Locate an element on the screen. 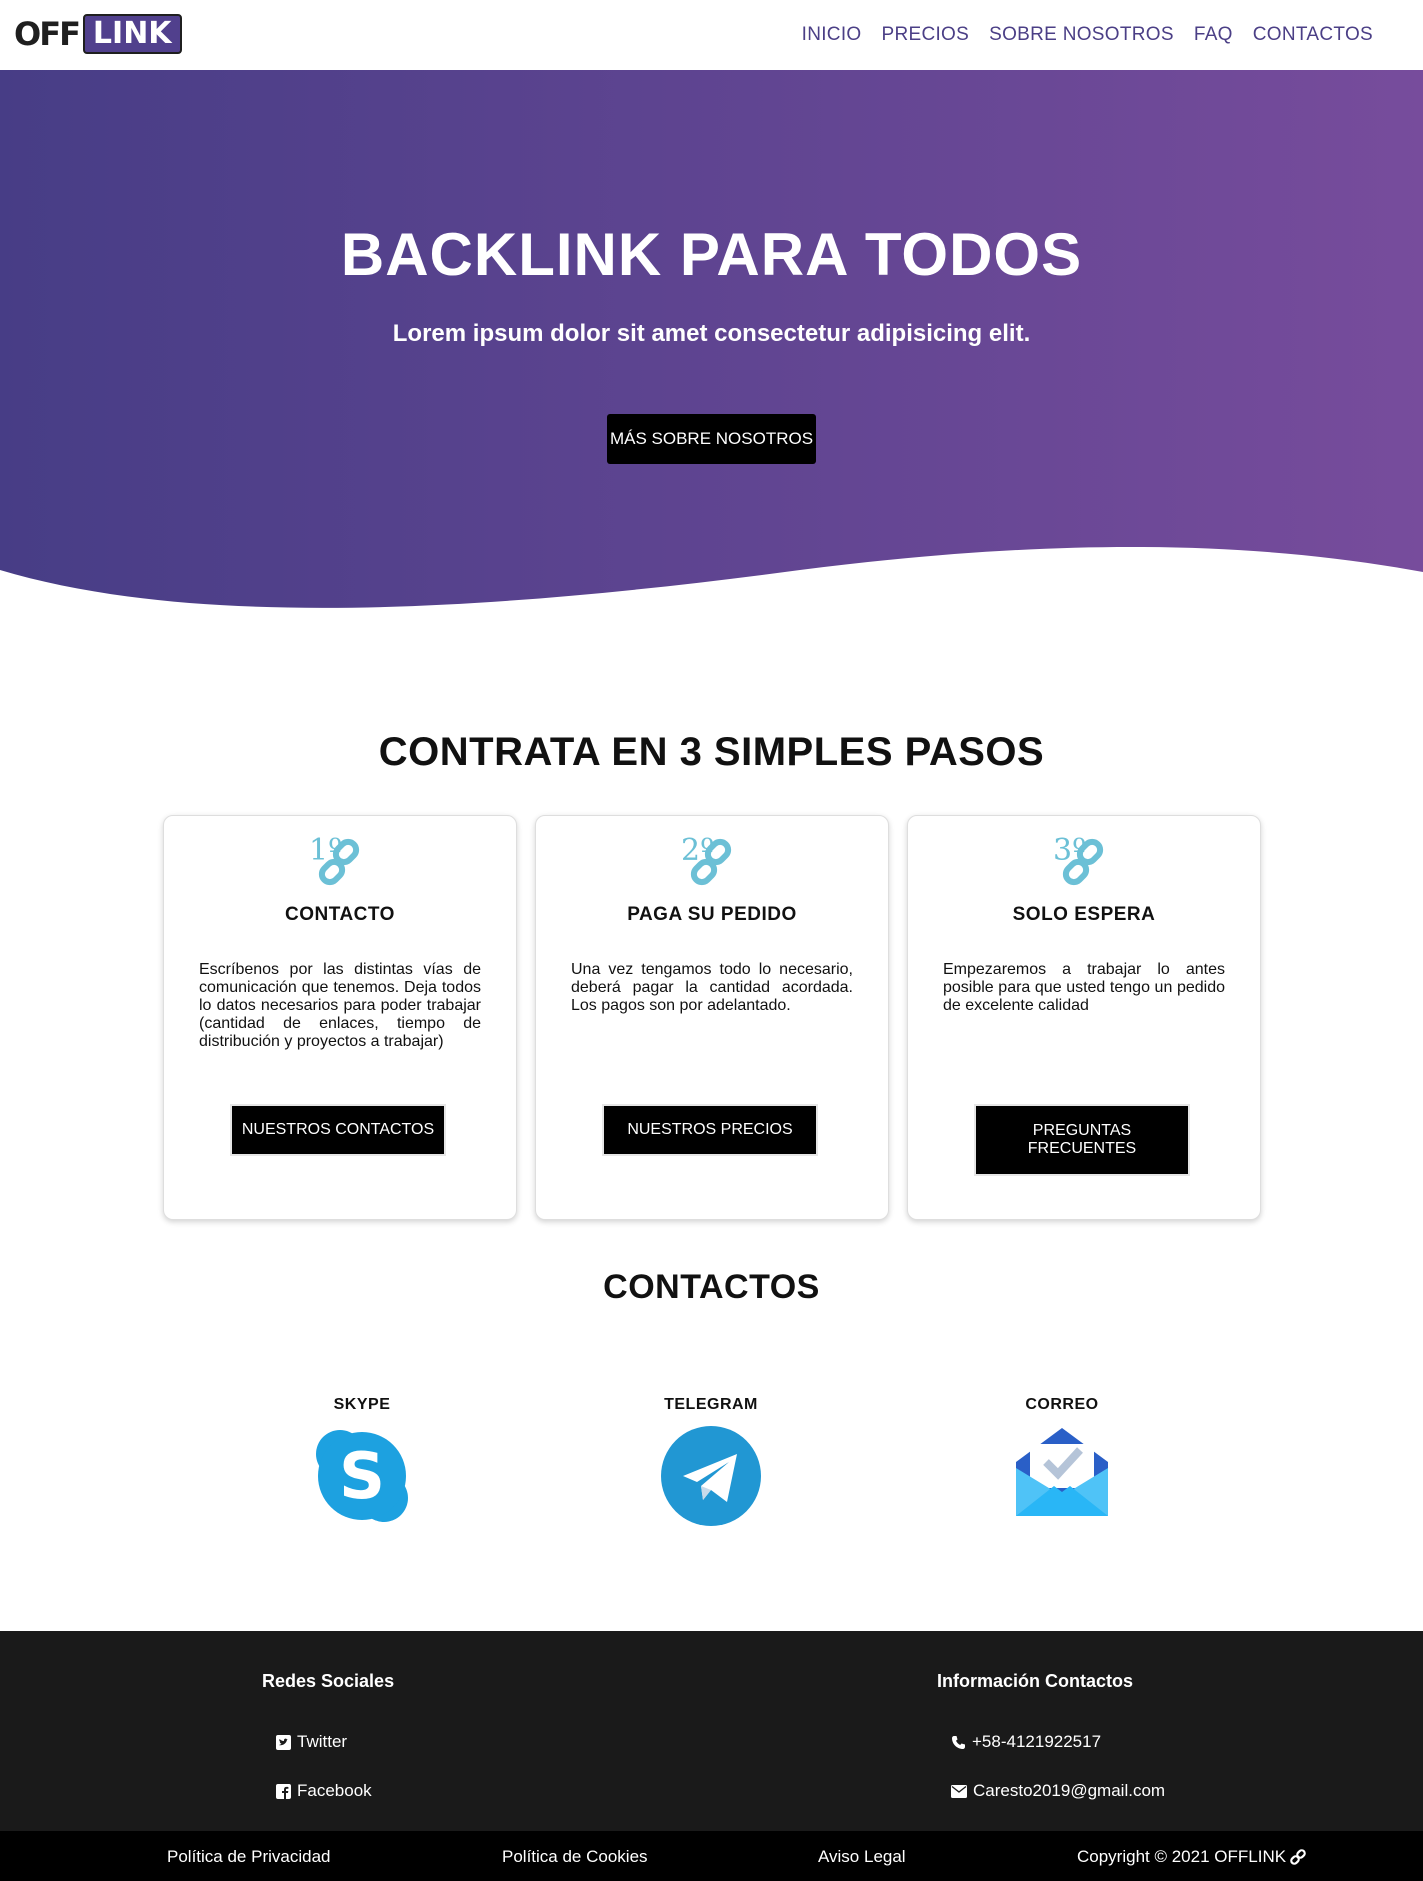  chain-link-icon: 3º is located at coordinates (1078, 859).